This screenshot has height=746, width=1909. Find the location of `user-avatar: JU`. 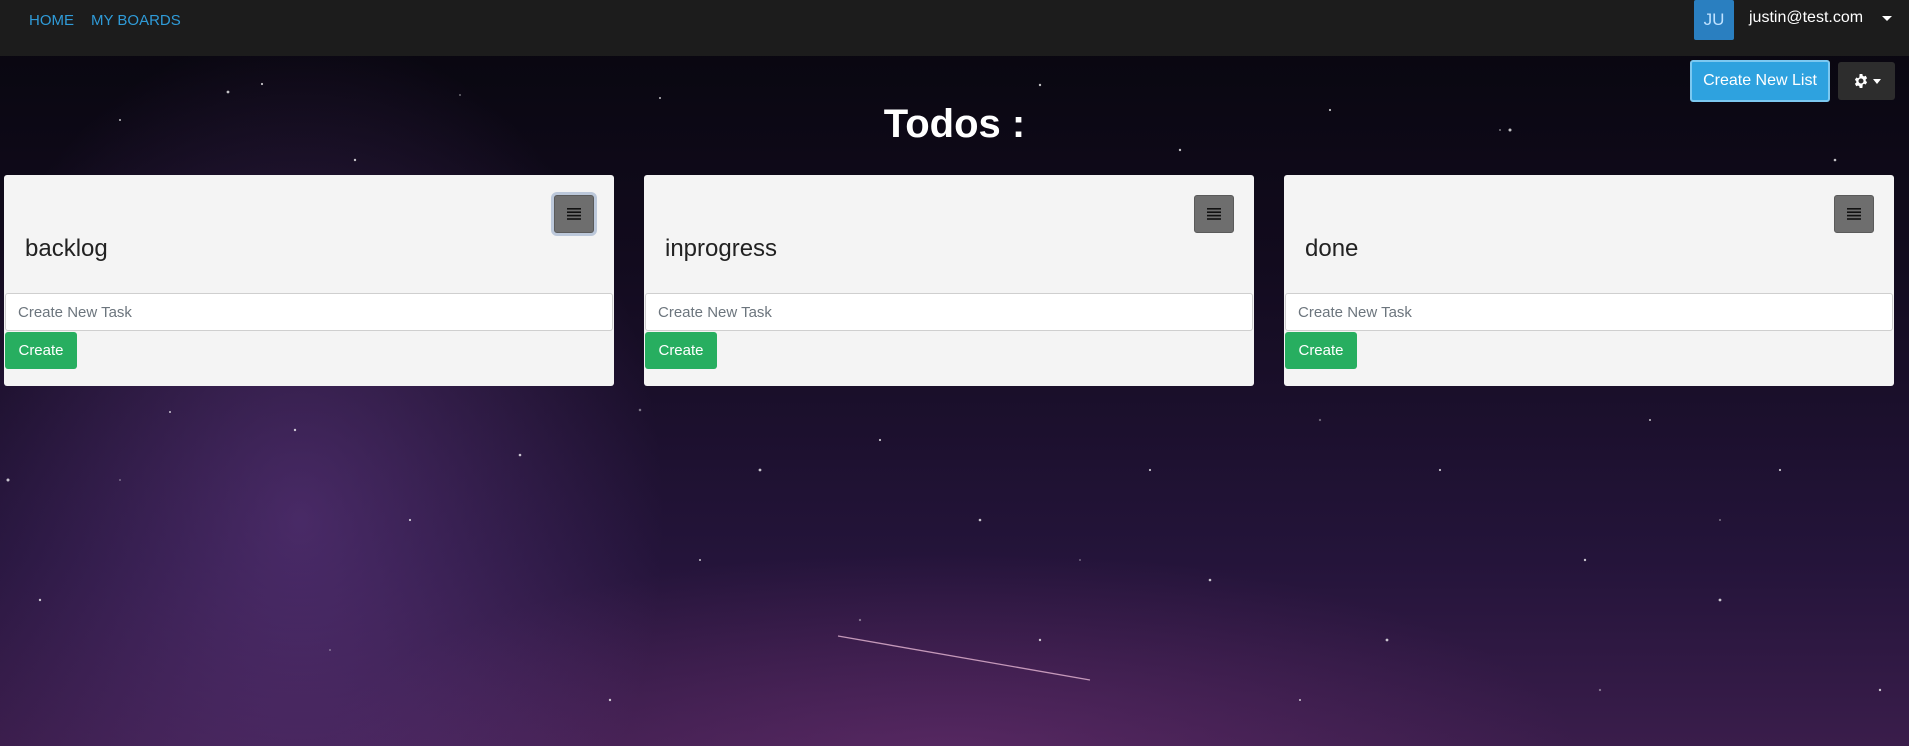

user-avatar: JU is located at coordinates (1714, 20).